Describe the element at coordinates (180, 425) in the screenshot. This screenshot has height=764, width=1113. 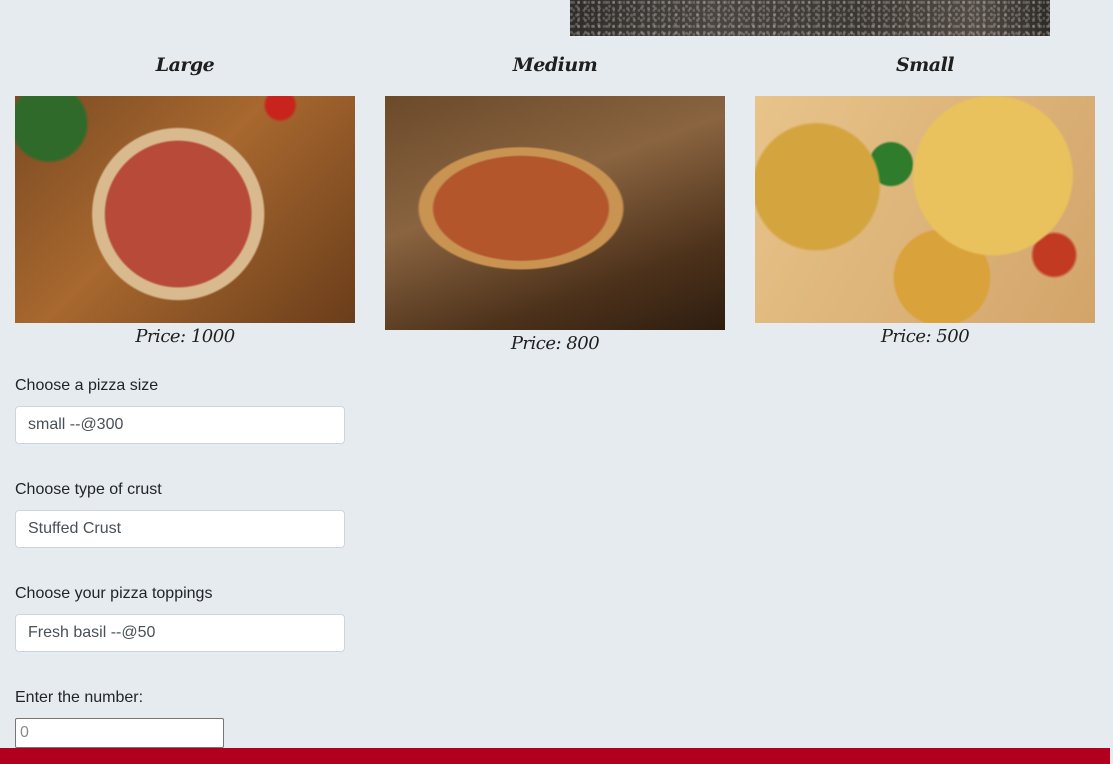
I see `pizza-size-select: small --@300` at that location.